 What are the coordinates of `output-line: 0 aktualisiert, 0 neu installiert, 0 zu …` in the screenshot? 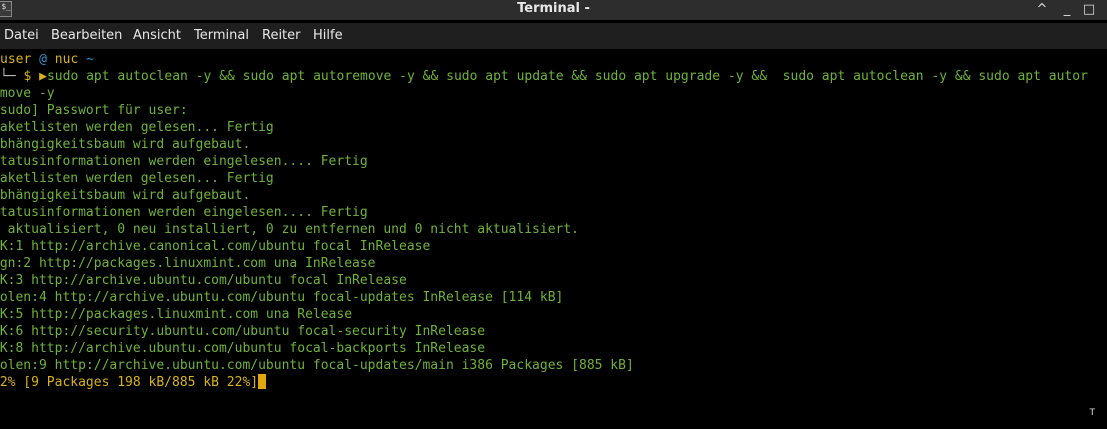 It's located at (289, 229).